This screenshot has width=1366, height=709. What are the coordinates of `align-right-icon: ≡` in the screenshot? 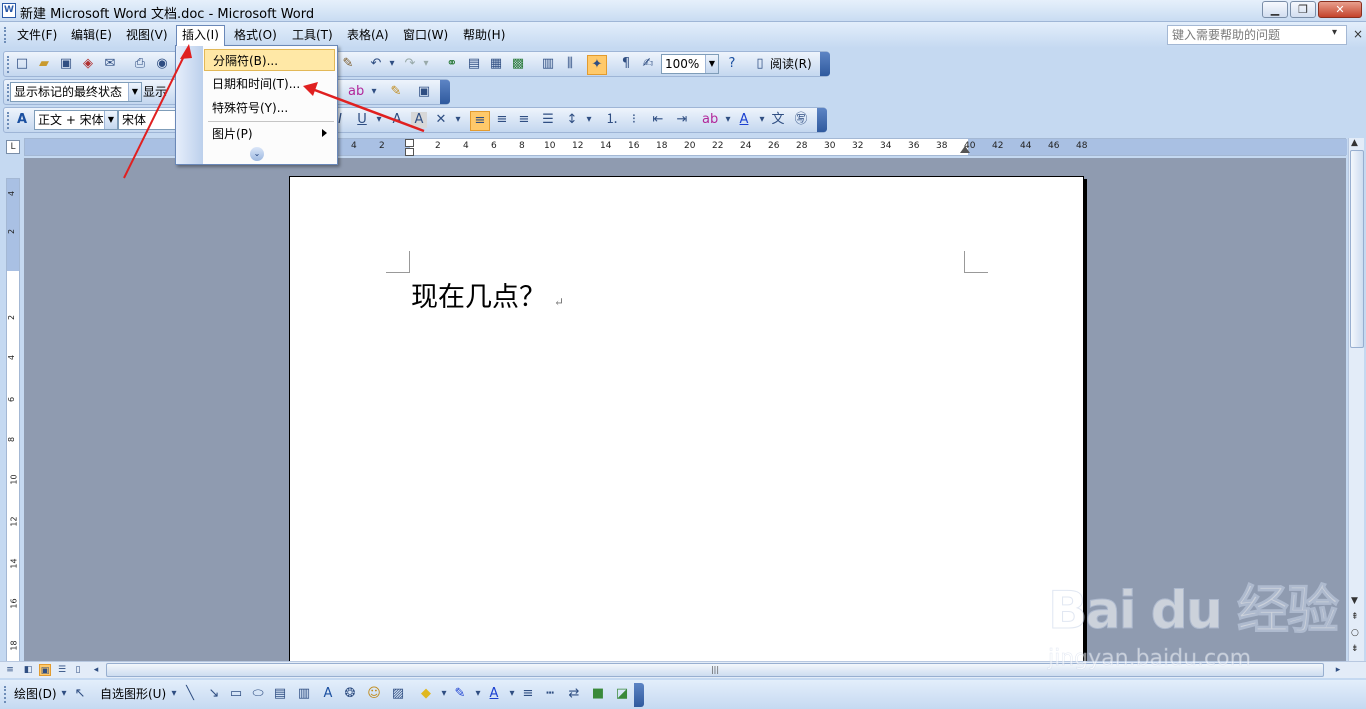 It's located at (524, 120).